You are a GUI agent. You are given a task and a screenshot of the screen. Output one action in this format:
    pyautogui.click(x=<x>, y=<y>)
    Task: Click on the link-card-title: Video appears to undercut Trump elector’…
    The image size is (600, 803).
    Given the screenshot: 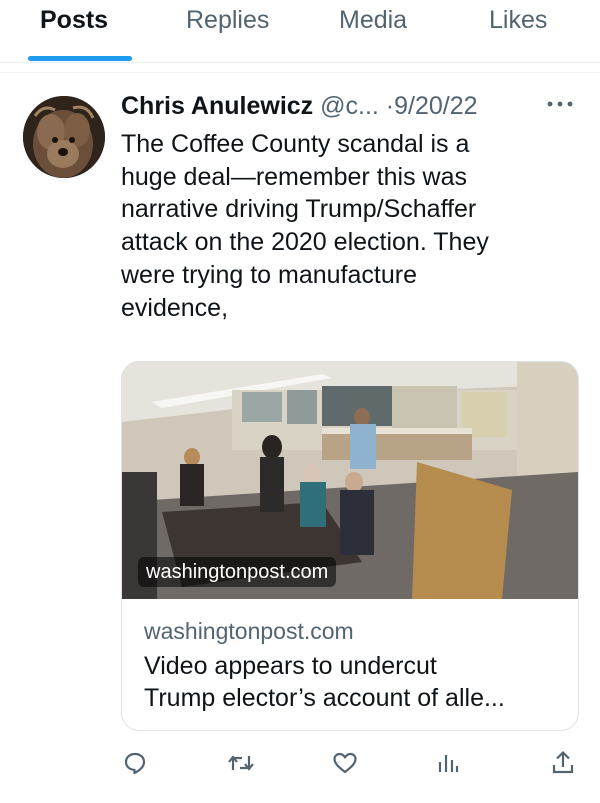 What is the action you would take?
    pyautogui.click(x=324, y=682)
    